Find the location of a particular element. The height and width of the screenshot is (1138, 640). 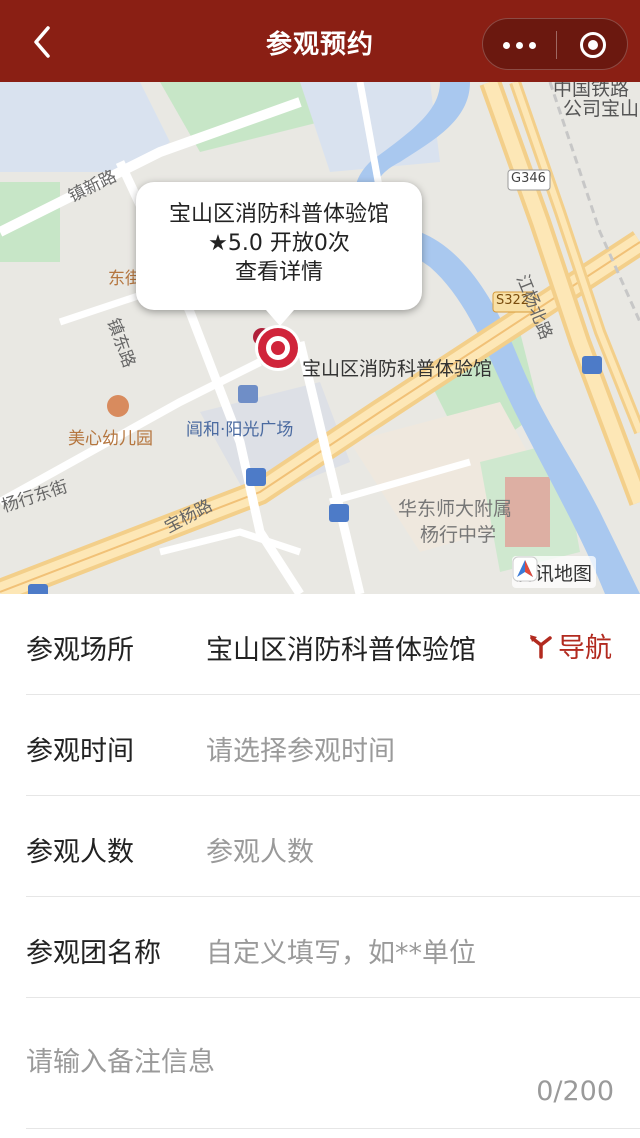

divider is located at coordinates (333, 1128).